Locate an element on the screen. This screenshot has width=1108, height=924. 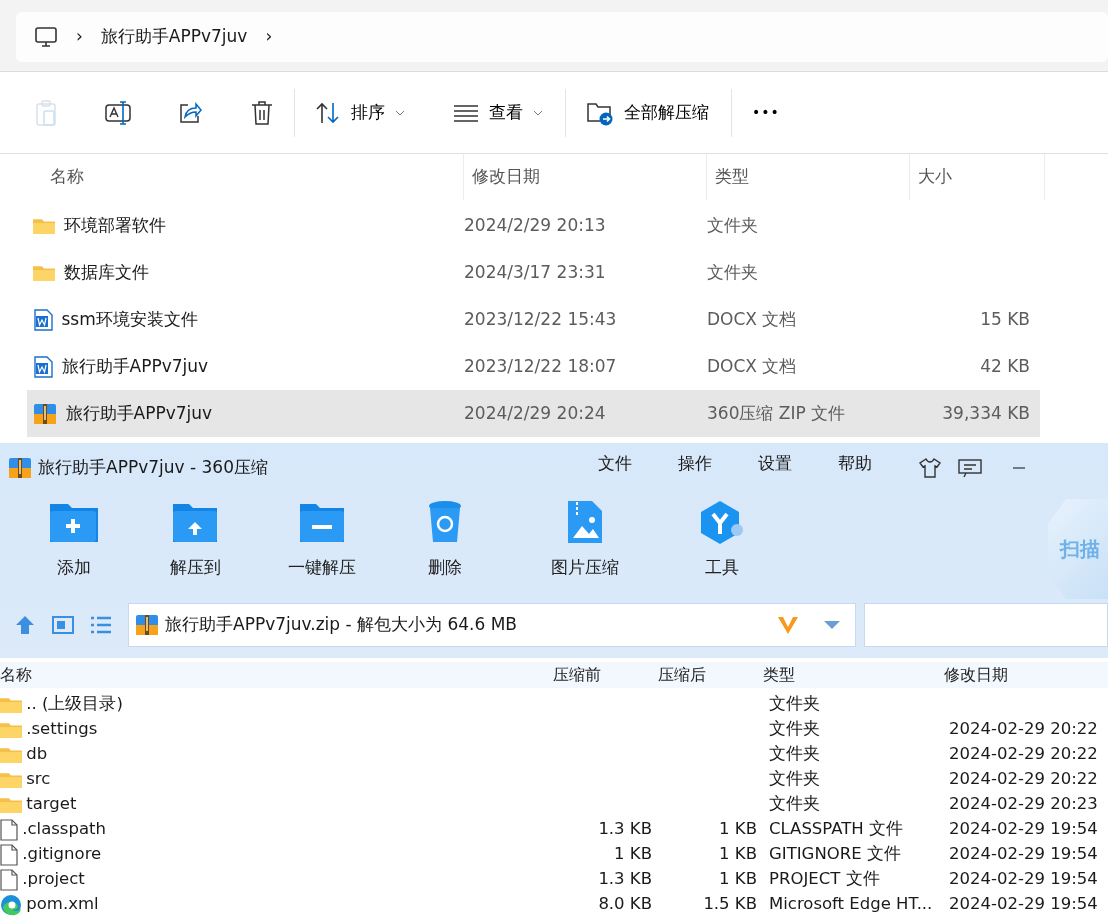
file-name: 数据库文件 is located at coordinates (106, 272).